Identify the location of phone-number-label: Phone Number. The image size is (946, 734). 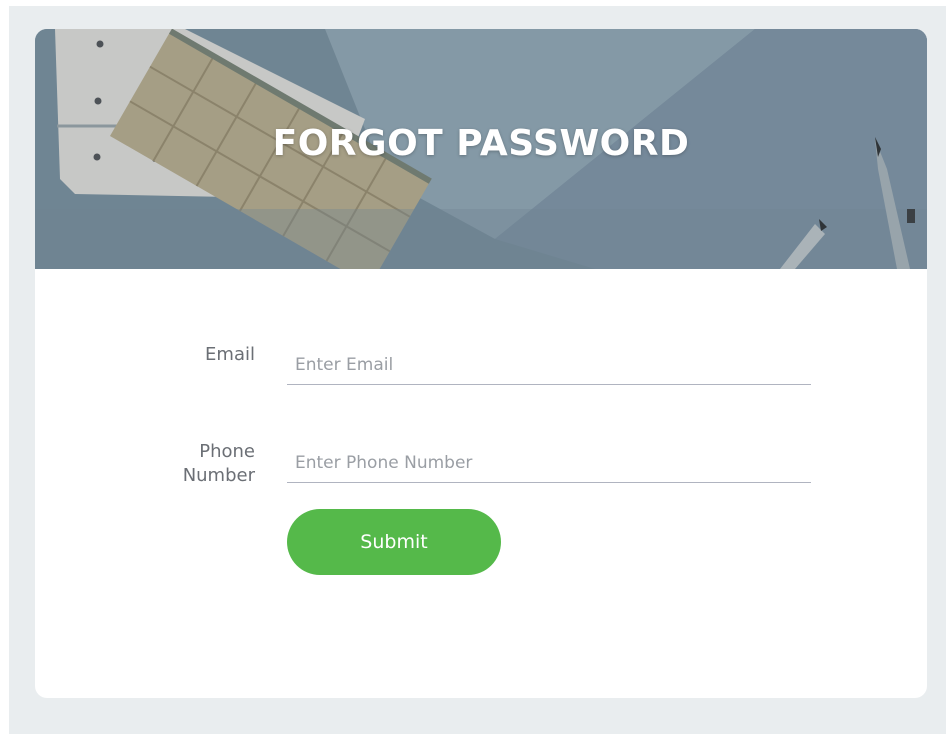
(218, 463).